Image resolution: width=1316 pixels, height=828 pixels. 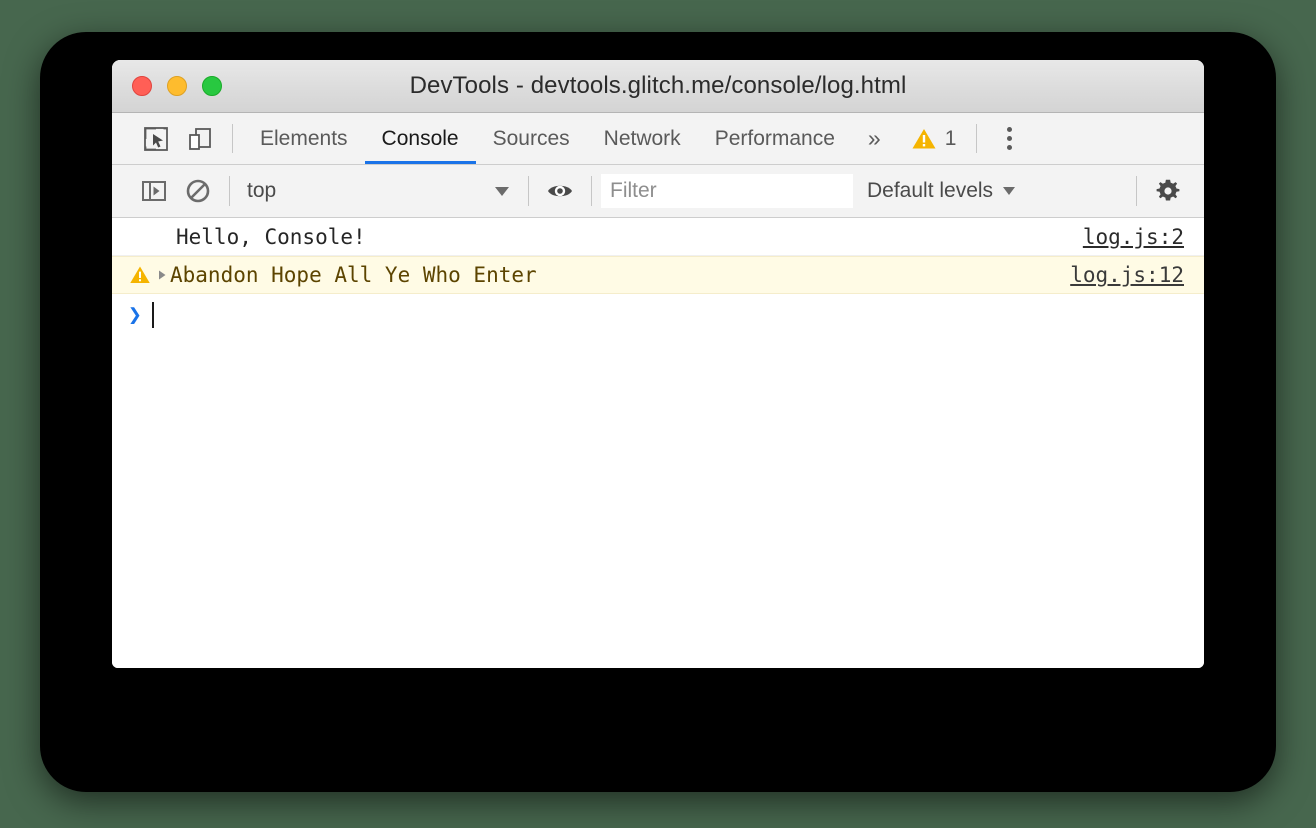 I want to click on more-tabs-icon: », so click(x=874, y=138).